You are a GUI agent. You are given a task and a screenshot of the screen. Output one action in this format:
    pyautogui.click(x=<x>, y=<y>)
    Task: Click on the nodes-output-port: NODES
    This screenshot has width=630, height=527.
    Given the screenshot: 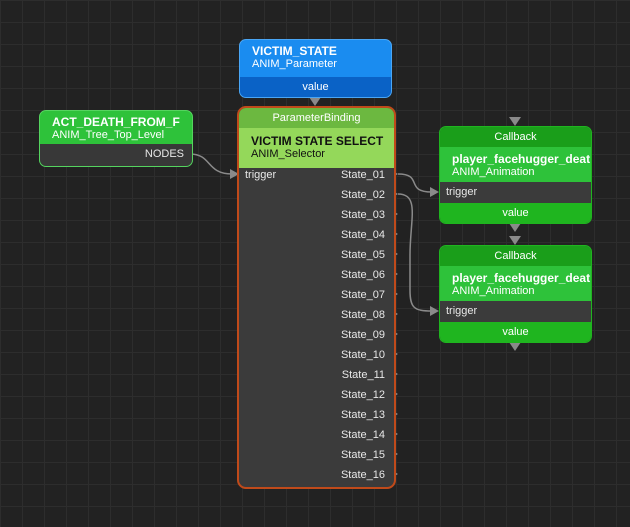 What is the action you would take?
    pyautogui.click(x=116, y=155)
    